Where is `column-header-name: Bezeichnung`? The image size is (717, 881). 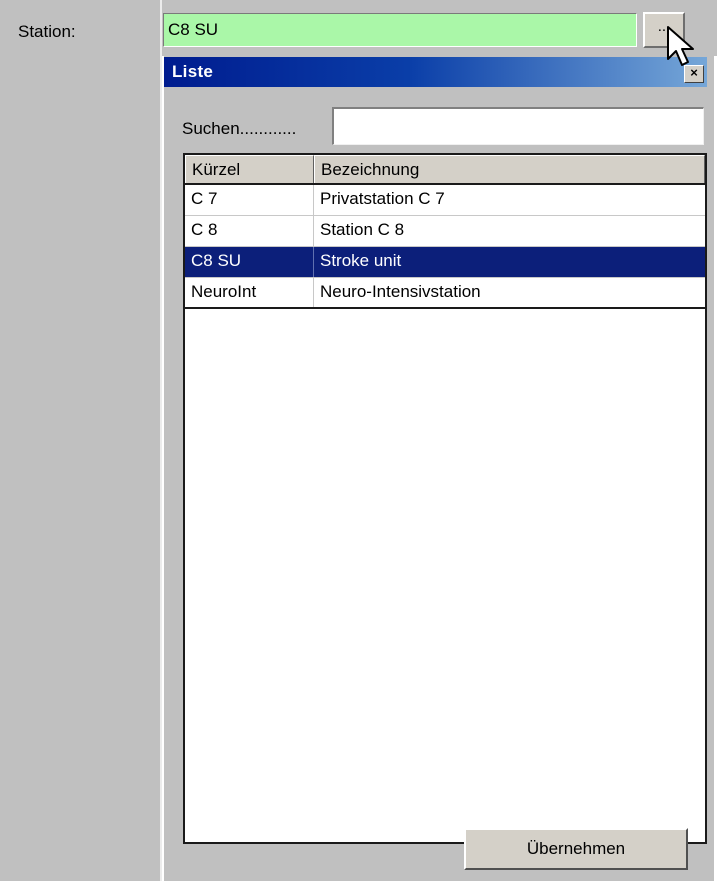
column-header-name: Bezeichnung is located at coordinates (509, 169).